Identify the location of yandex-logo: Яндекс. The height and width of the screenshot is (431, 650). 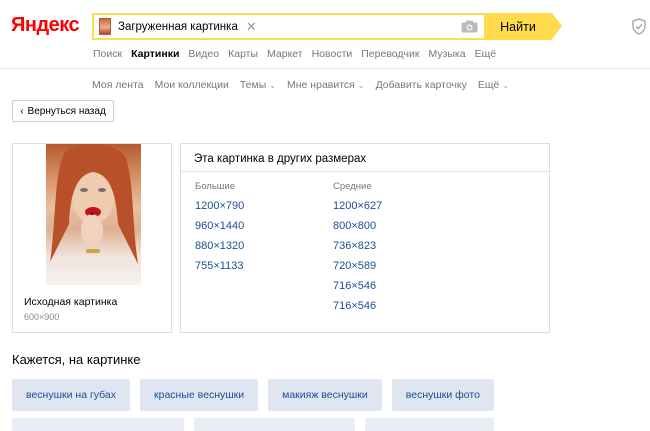
(45, 25).